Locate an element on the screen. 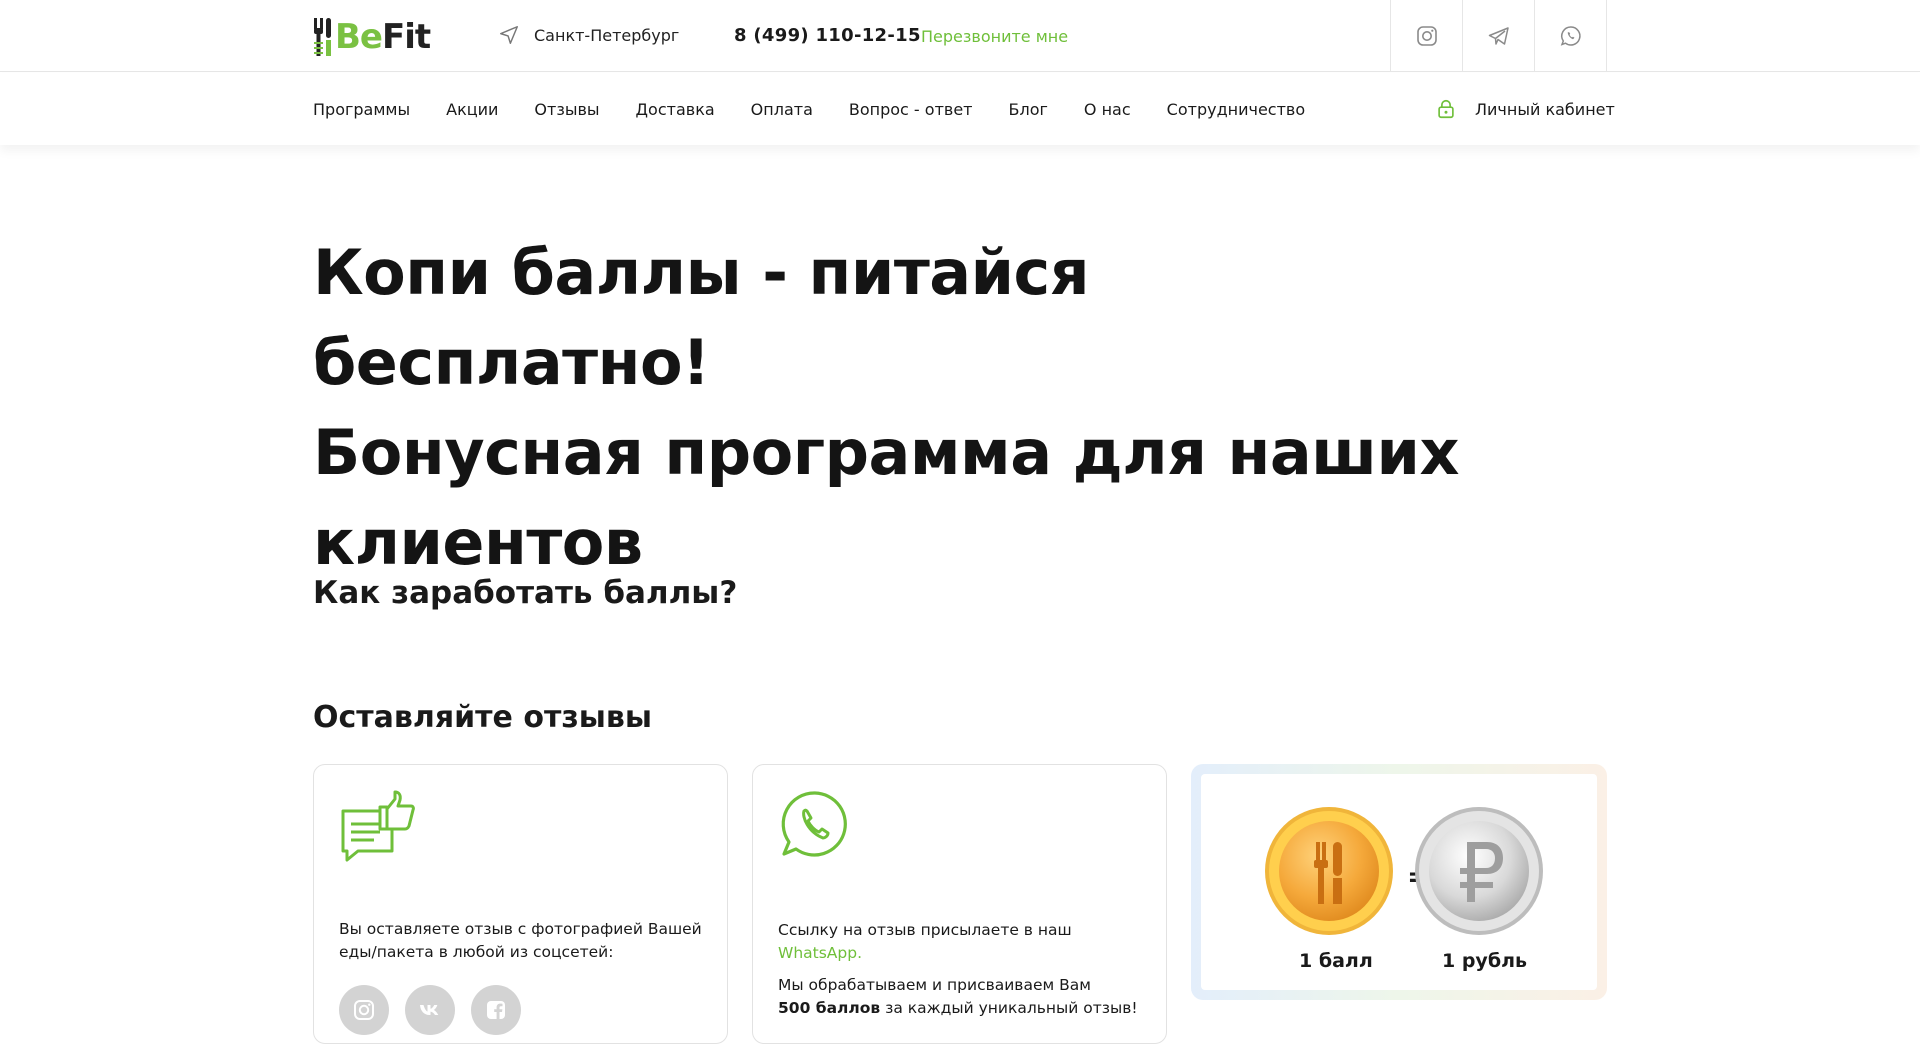  review-facebook-button is located at coordinates (496, 1010).